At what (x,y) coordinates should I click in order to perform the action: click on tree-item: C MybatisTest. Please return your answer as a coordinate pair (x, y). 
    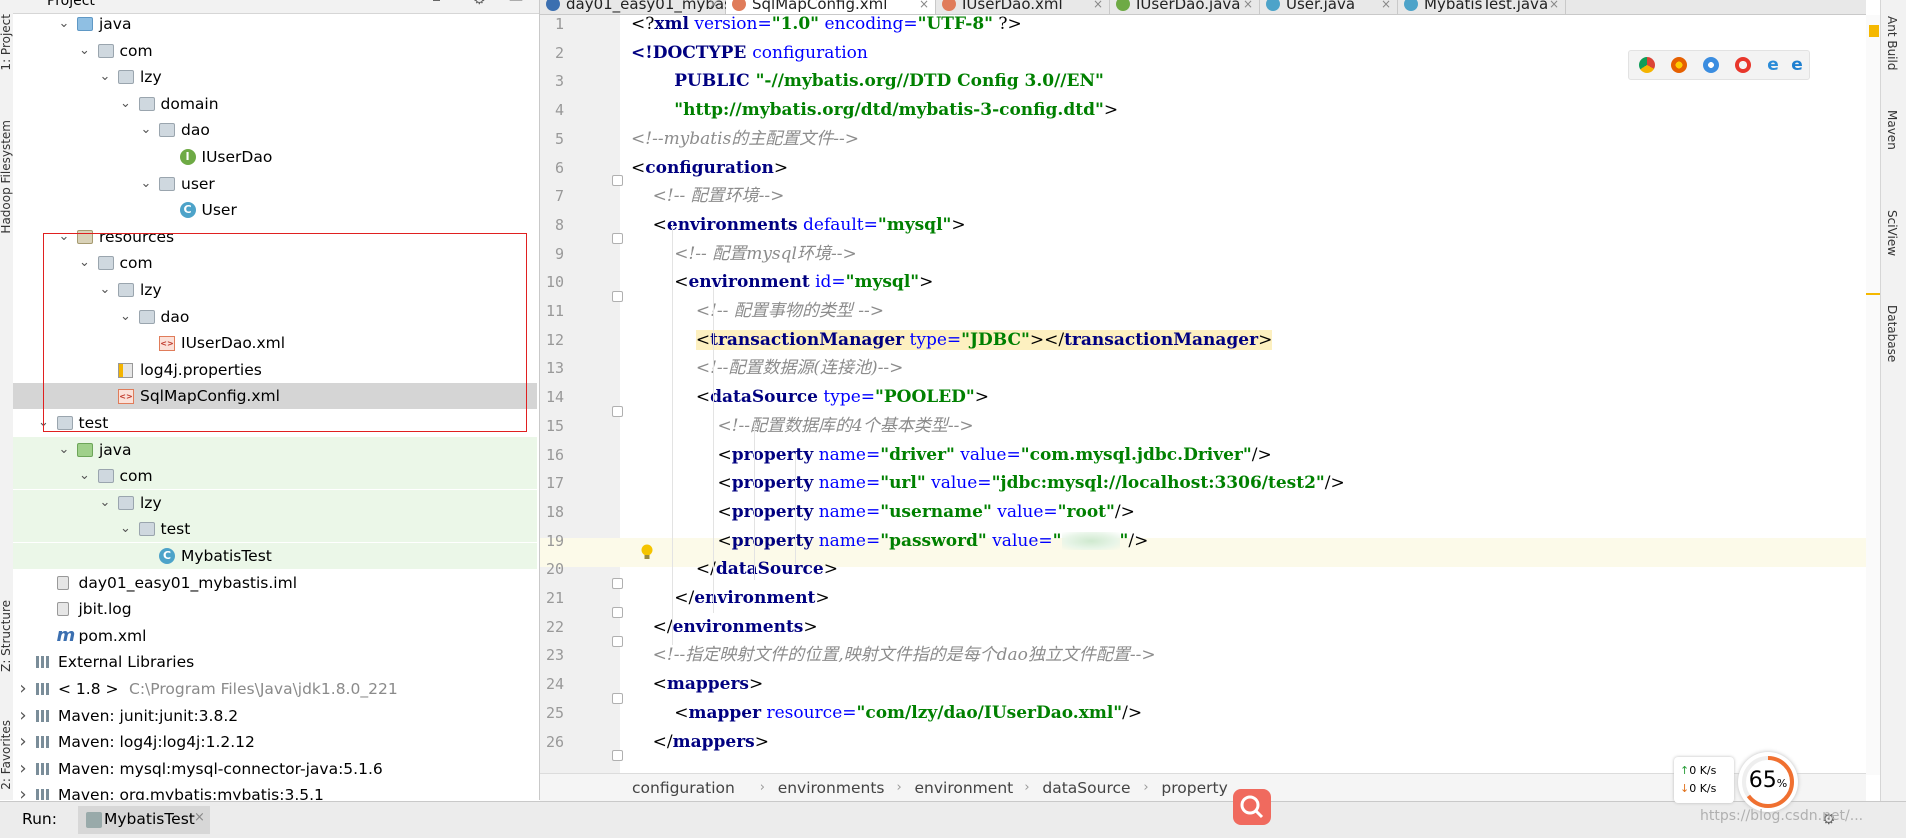
    Looking at the image, I should click on (275, 556).